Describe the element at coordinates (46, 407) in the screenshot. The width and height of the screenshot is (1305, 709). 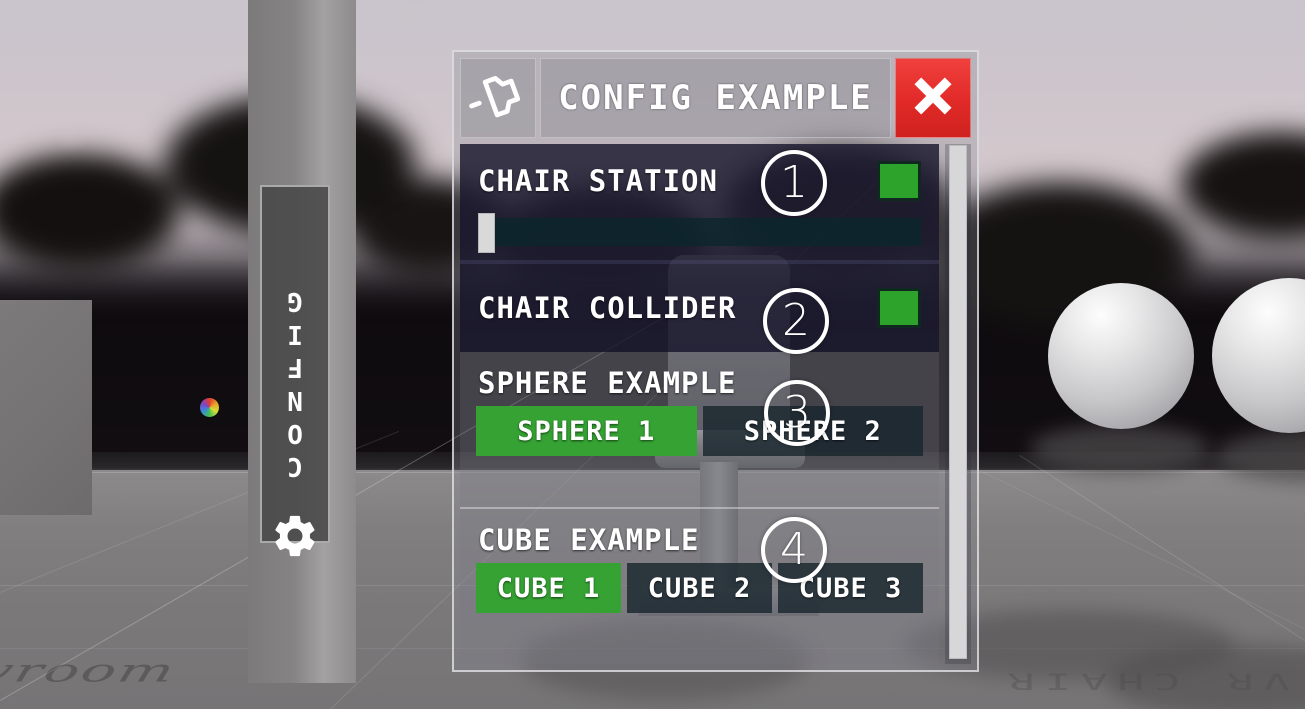
I see `scene-cube-left` at that location.